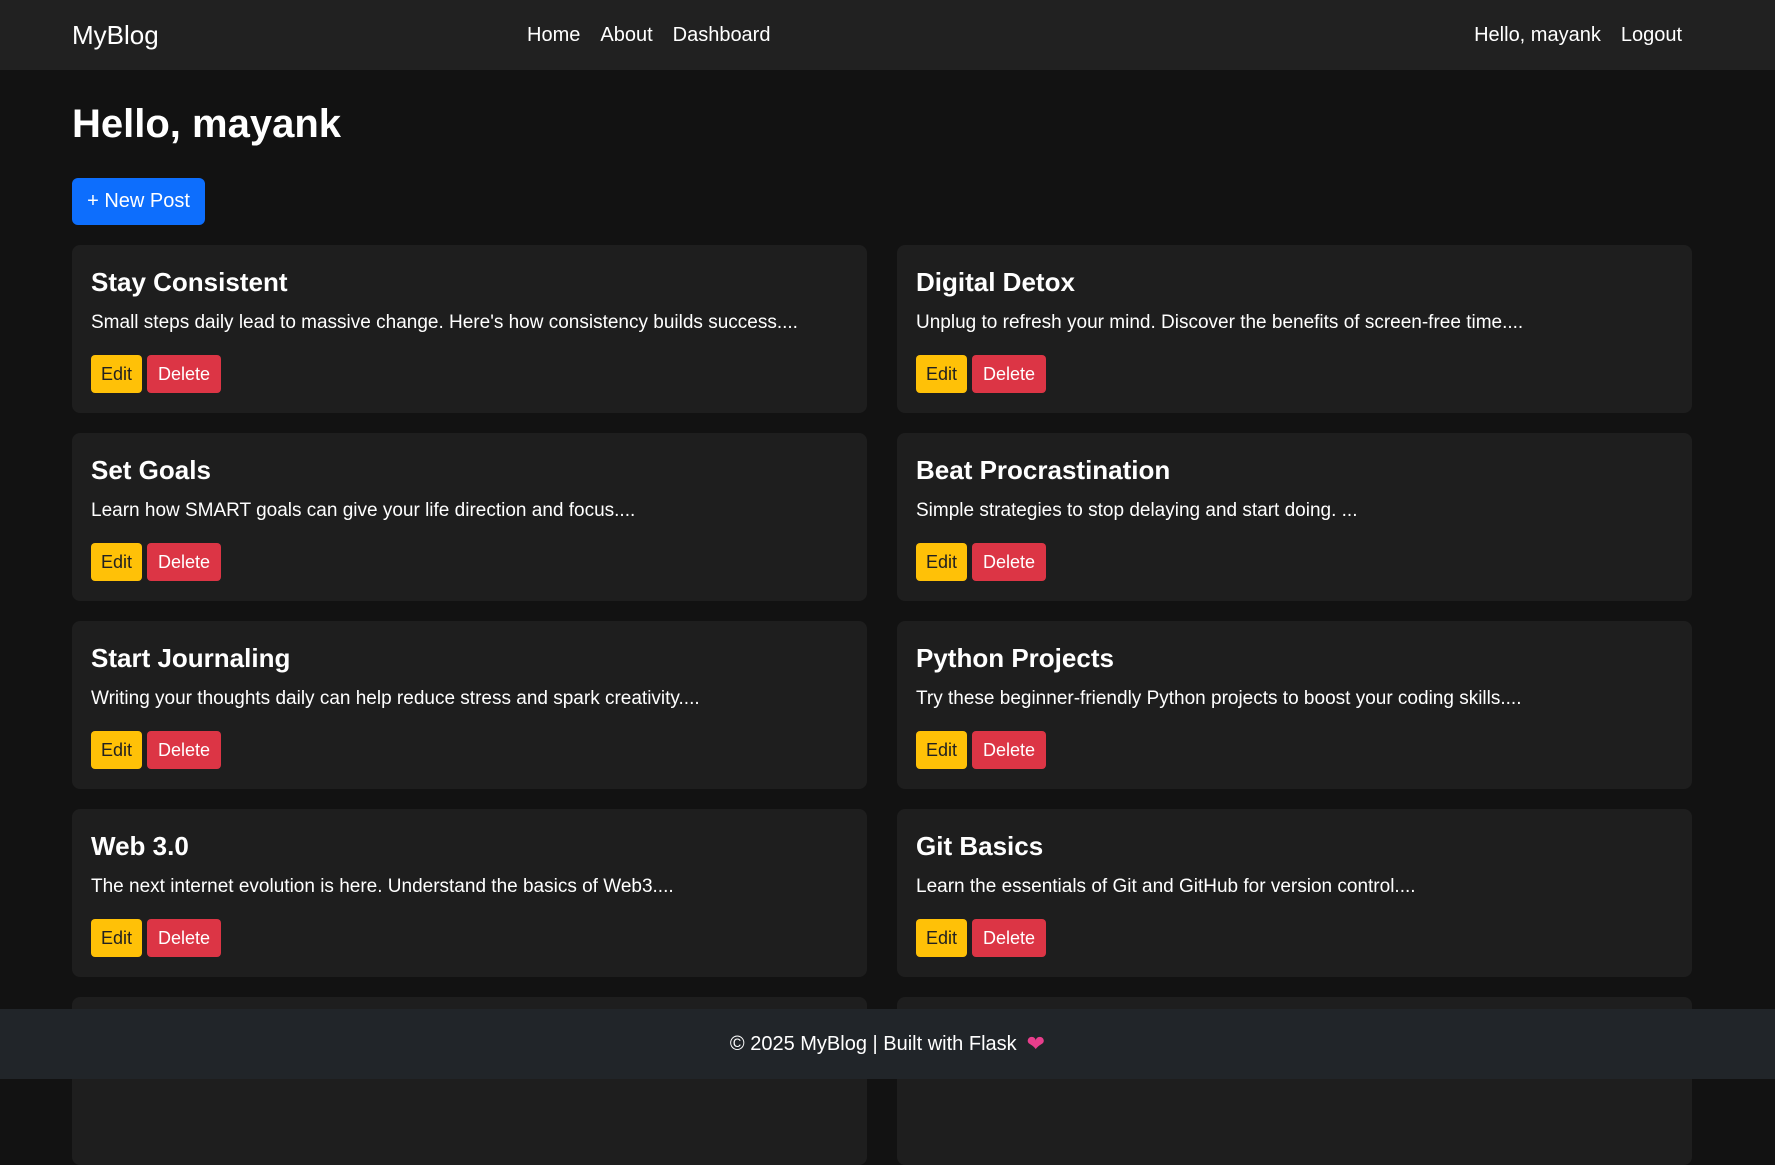 This screenshot has width=1775, height=1165. What do you see at coordinates (1651, 35) in the screenshot?
I see `logout-link: Logout` at bounding box center [1651, 35].